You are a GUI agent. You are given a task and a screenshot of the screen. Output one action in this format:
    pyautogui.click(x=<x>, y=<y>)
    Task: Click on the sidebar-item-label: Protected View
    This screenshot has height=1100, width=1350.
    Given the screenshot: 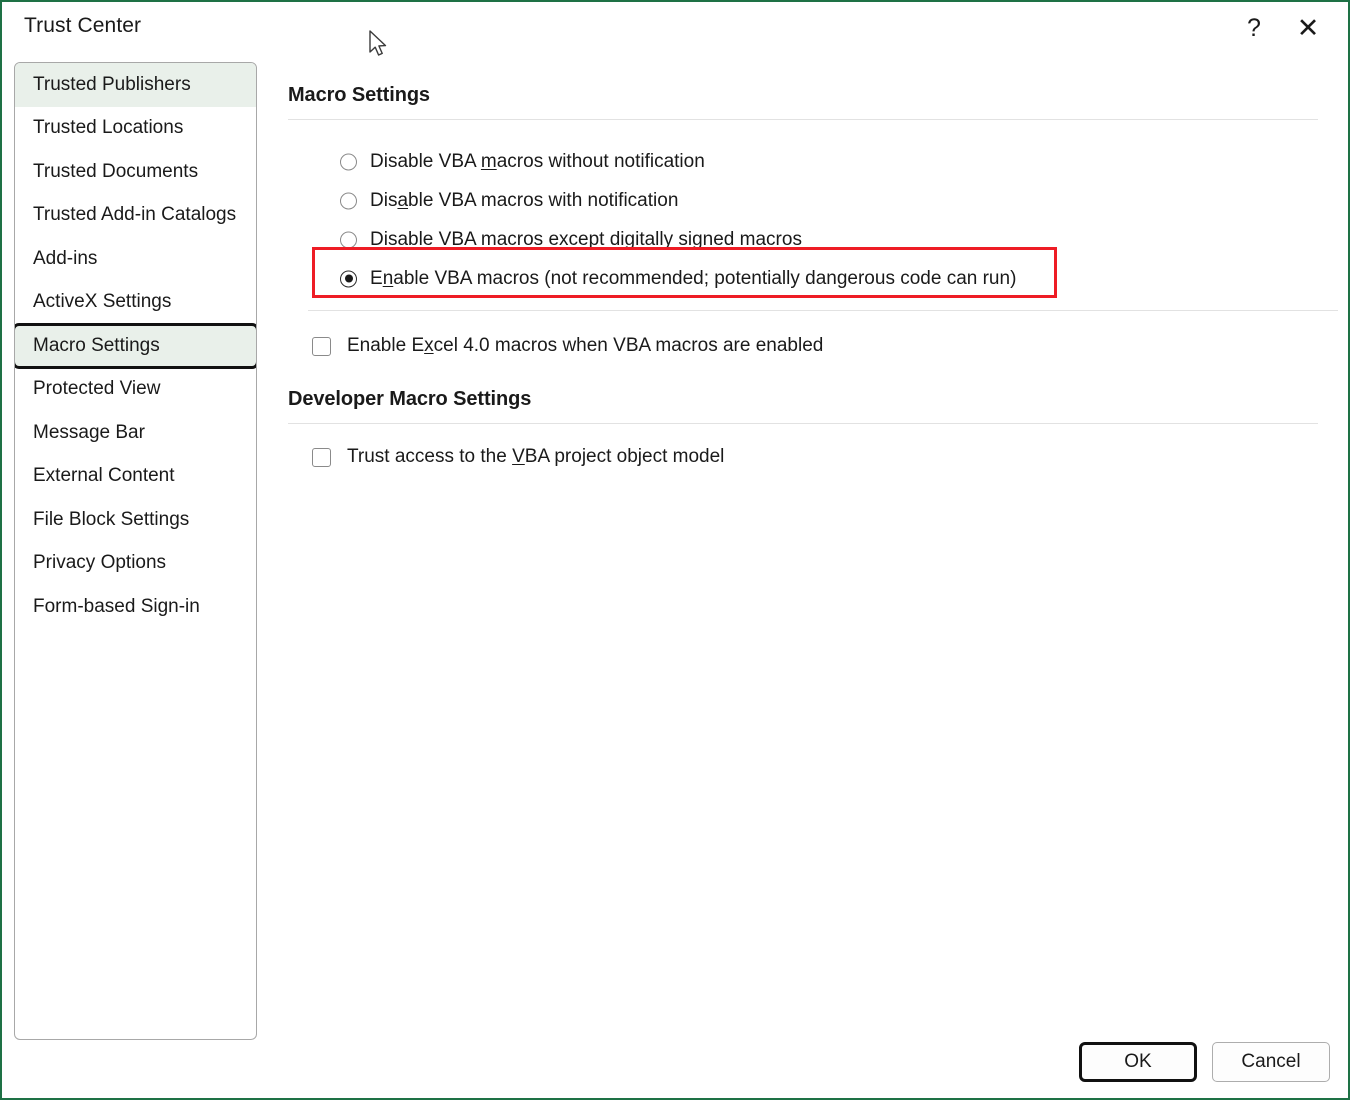 What is the action you would take?
    pyautogui.click(x=97, y=389)
    